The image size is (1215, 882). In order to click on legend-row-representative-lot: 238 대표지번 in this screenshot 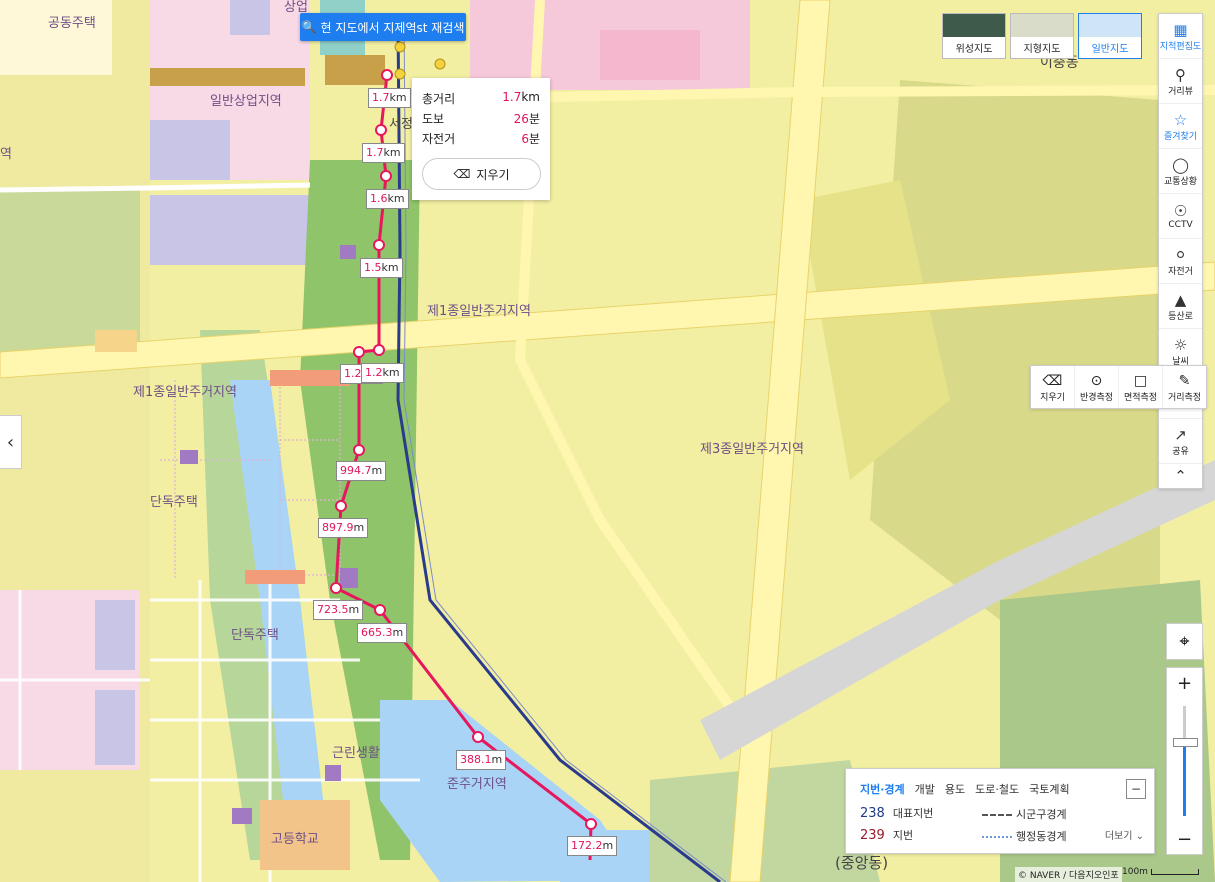, I will do `click(896, 813)`.